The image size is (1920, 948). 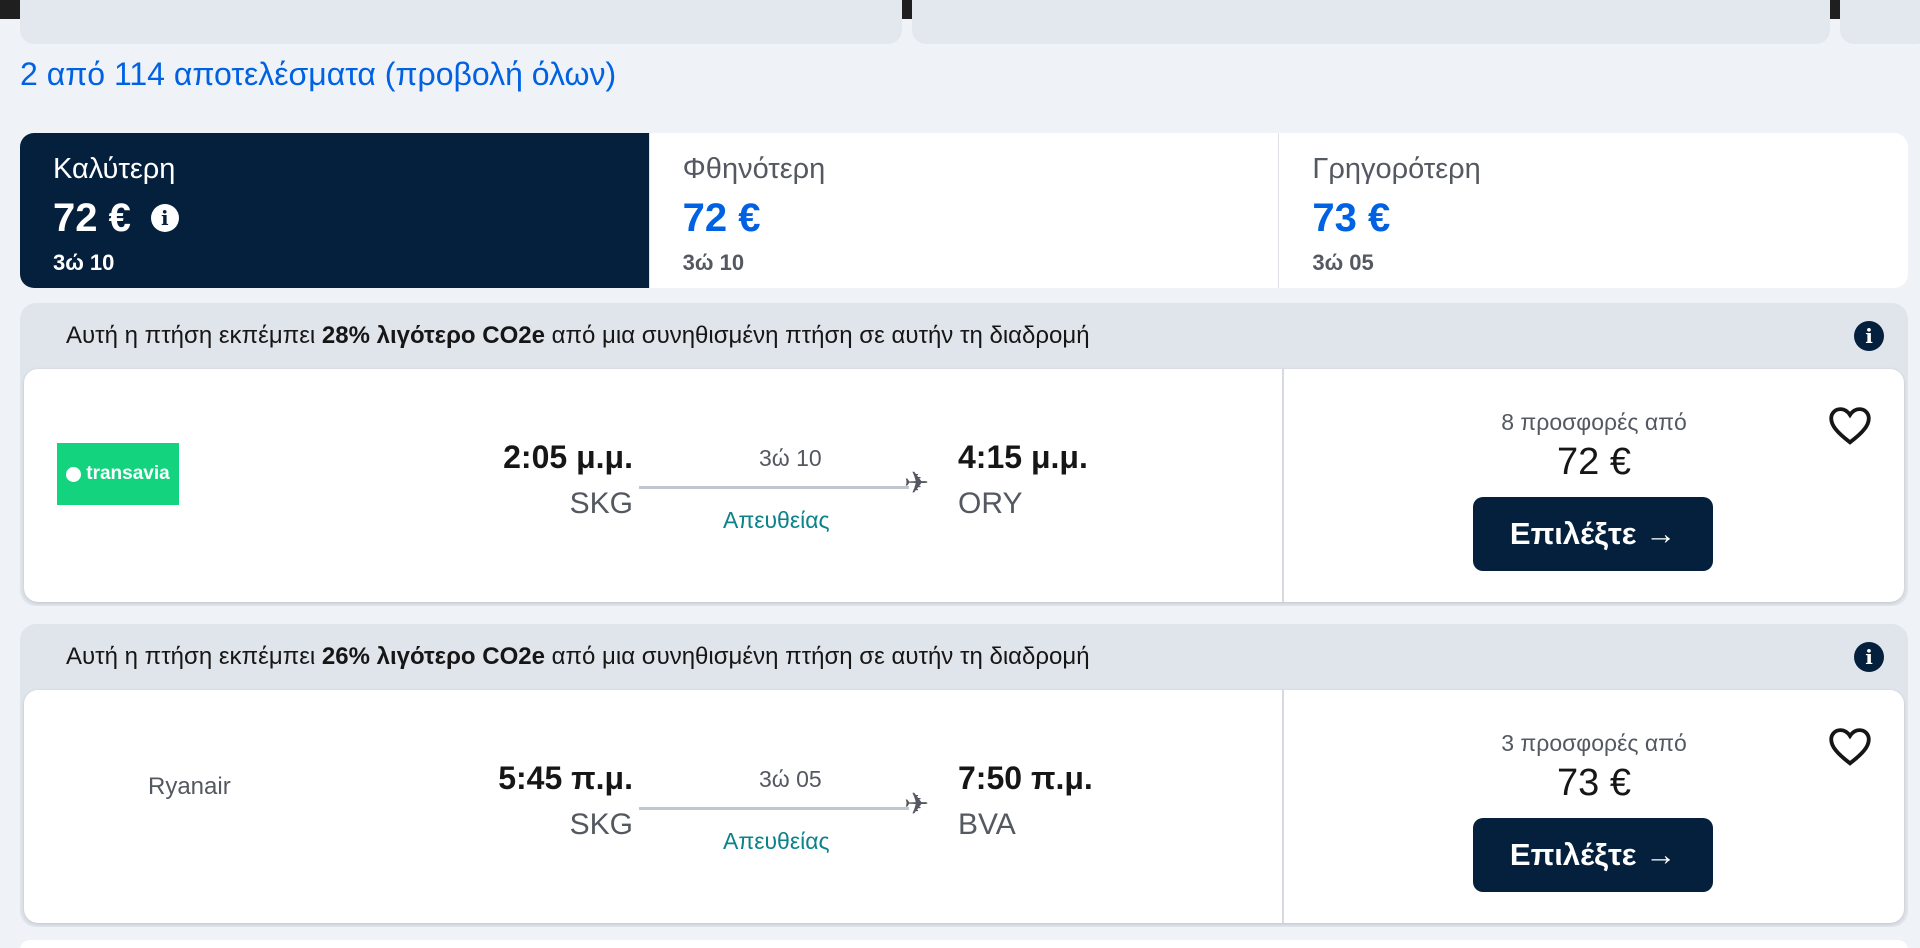 I want to click on arrival-airport: ORY, so click(x=990, y=503).